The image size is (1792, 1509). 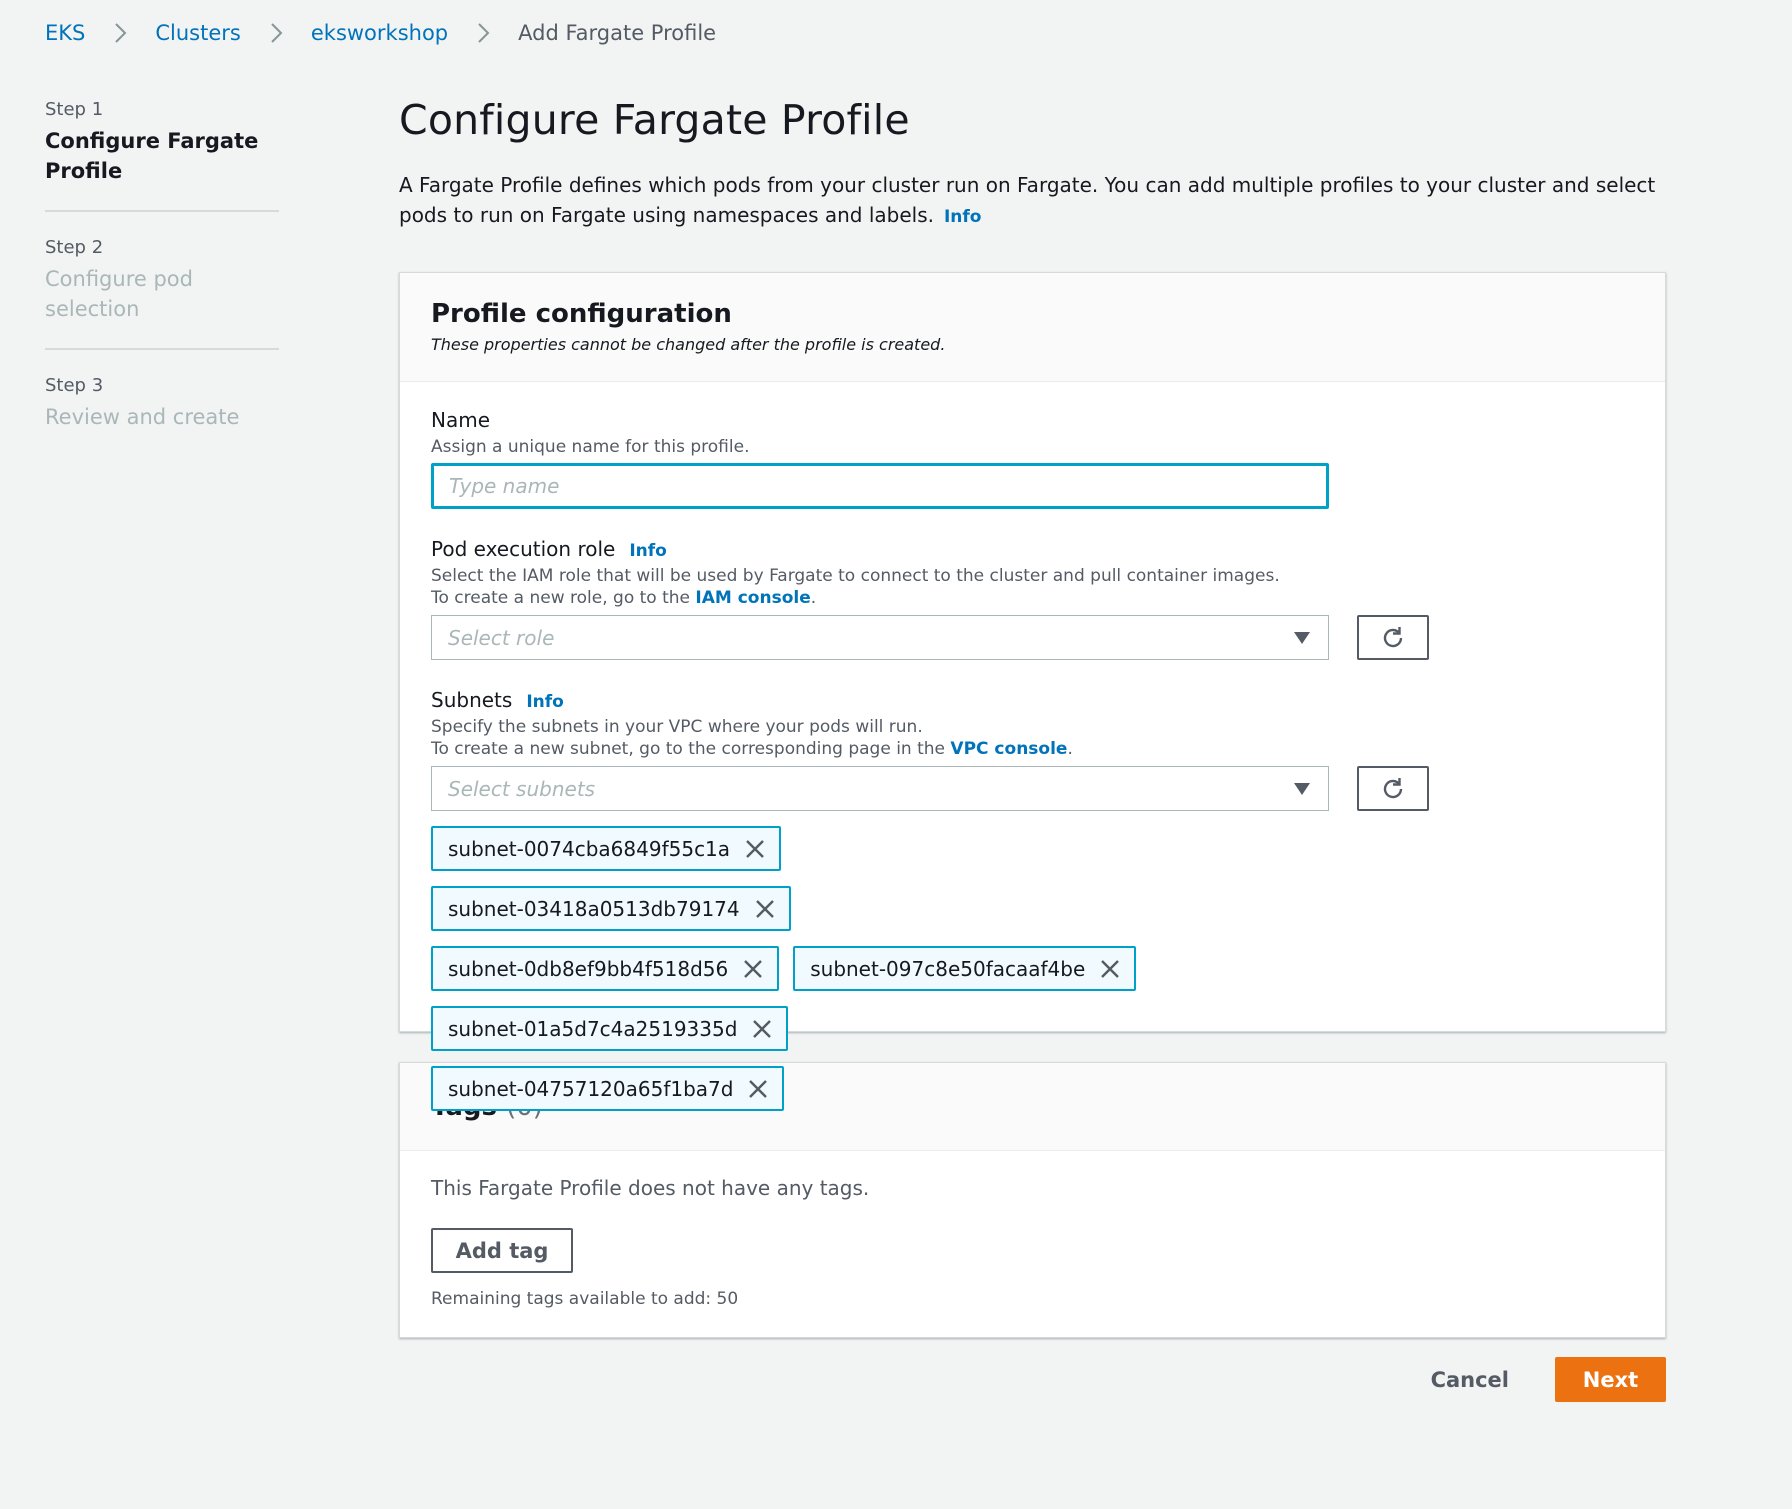 I want to click on wizard-step-2: Step 2 Configure pod selection, so click(x=162, y=293).